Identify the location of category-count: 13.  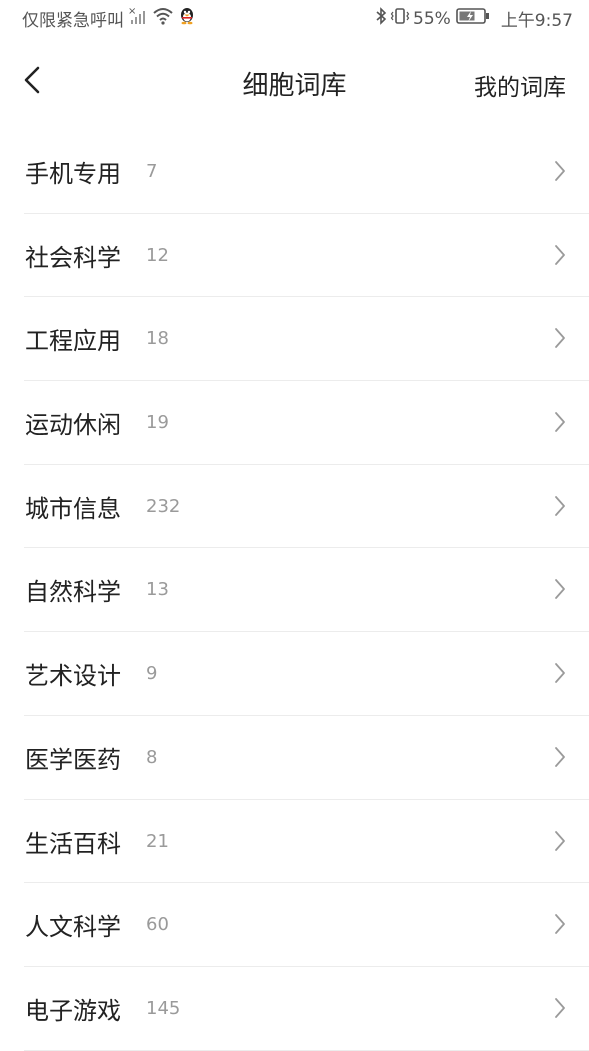
(157, 590).